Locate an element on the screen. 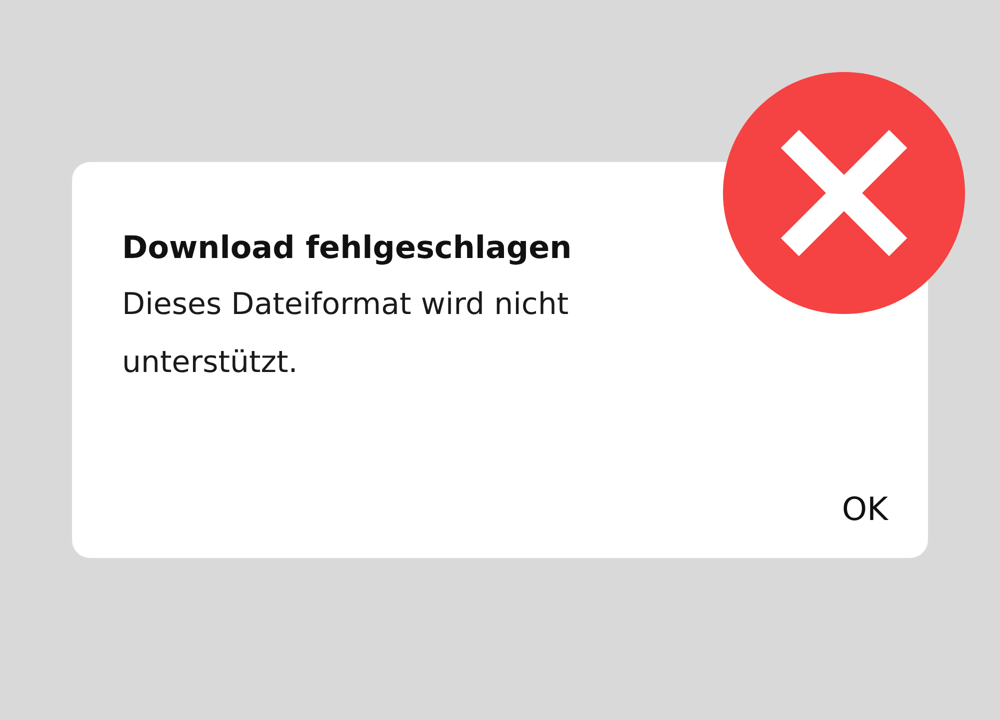  dialog-message: Dieses Dateiformat wird nicht unterstützt. is located at coordinates (346, 334).